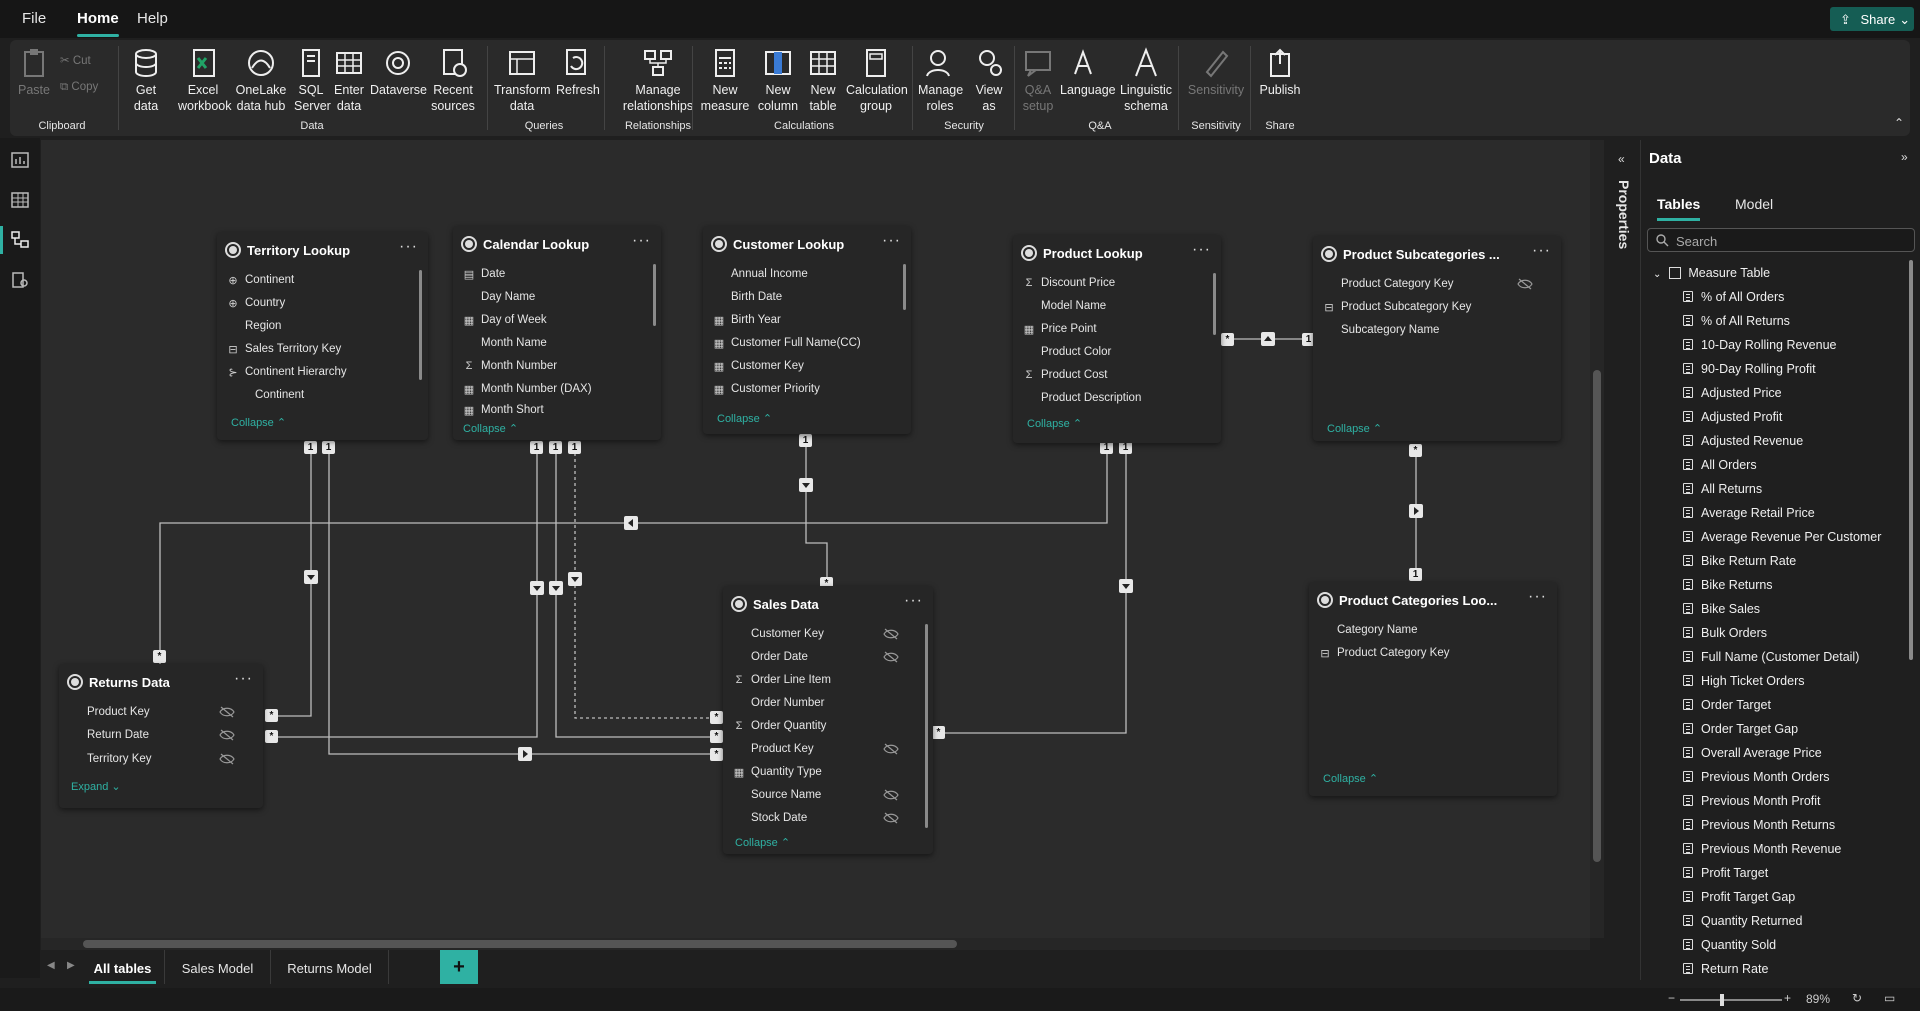  I want to click on expand-properties-icon: «, so click(1621, 159).